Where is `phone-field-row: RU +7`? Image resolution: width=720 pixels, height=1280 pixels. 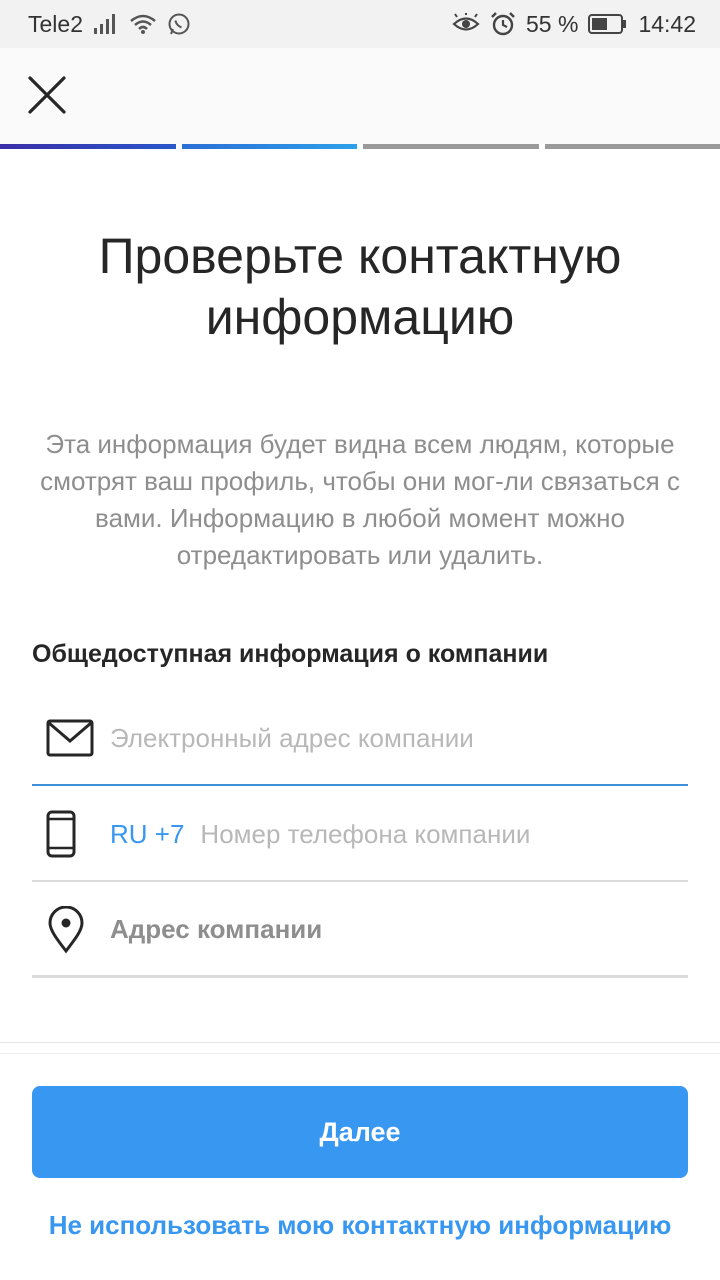 phone-field-row: RU +7 is located at coordinates (360, 835).